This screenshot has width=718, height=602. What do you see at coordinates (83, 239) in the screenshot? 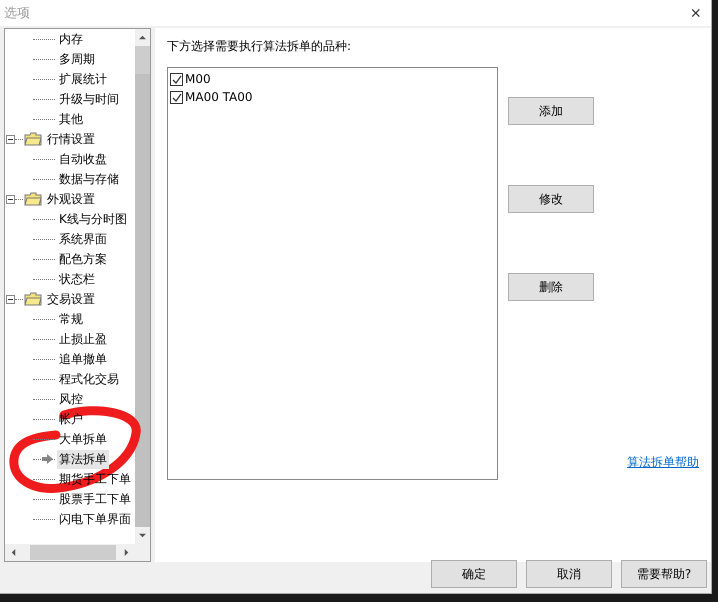
I see `tree-item: 系统界面` at bounding box center [83, 239].